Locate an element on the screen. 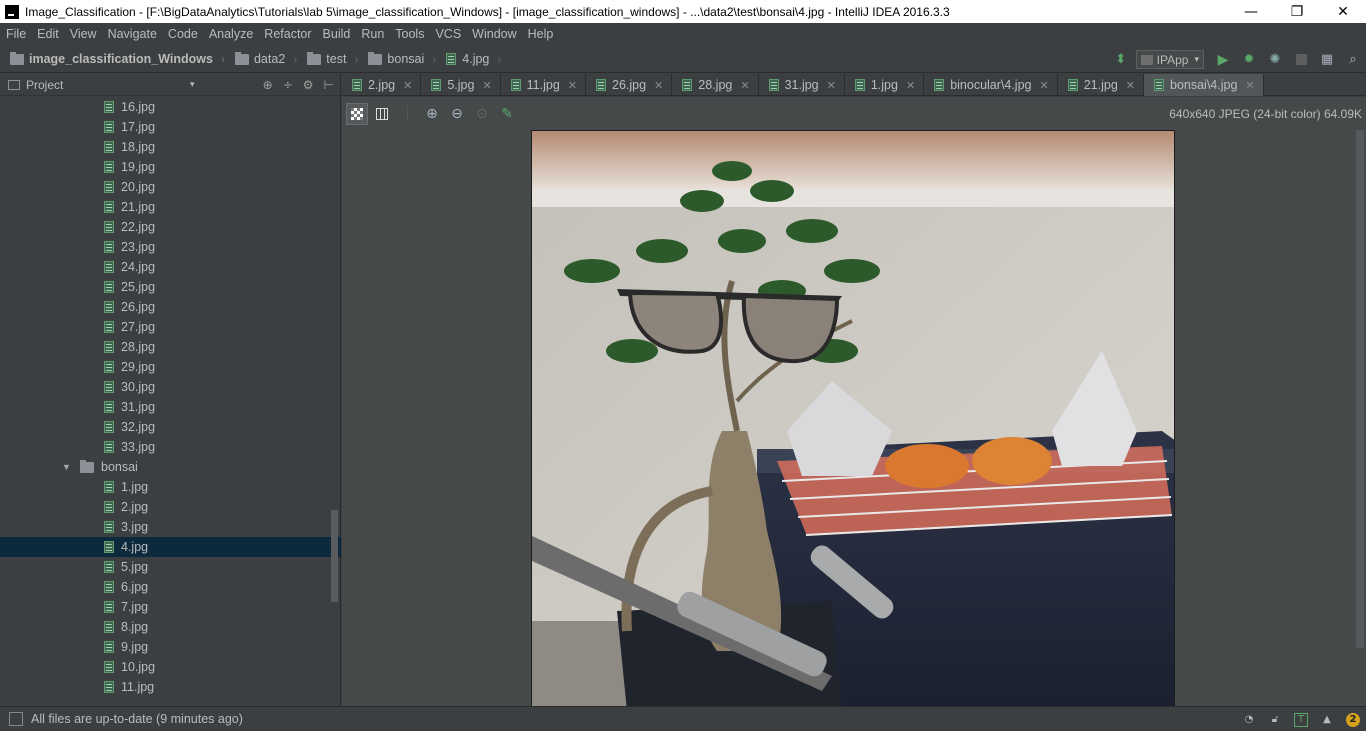  menu-file: File is located at coordinates (15, 34).